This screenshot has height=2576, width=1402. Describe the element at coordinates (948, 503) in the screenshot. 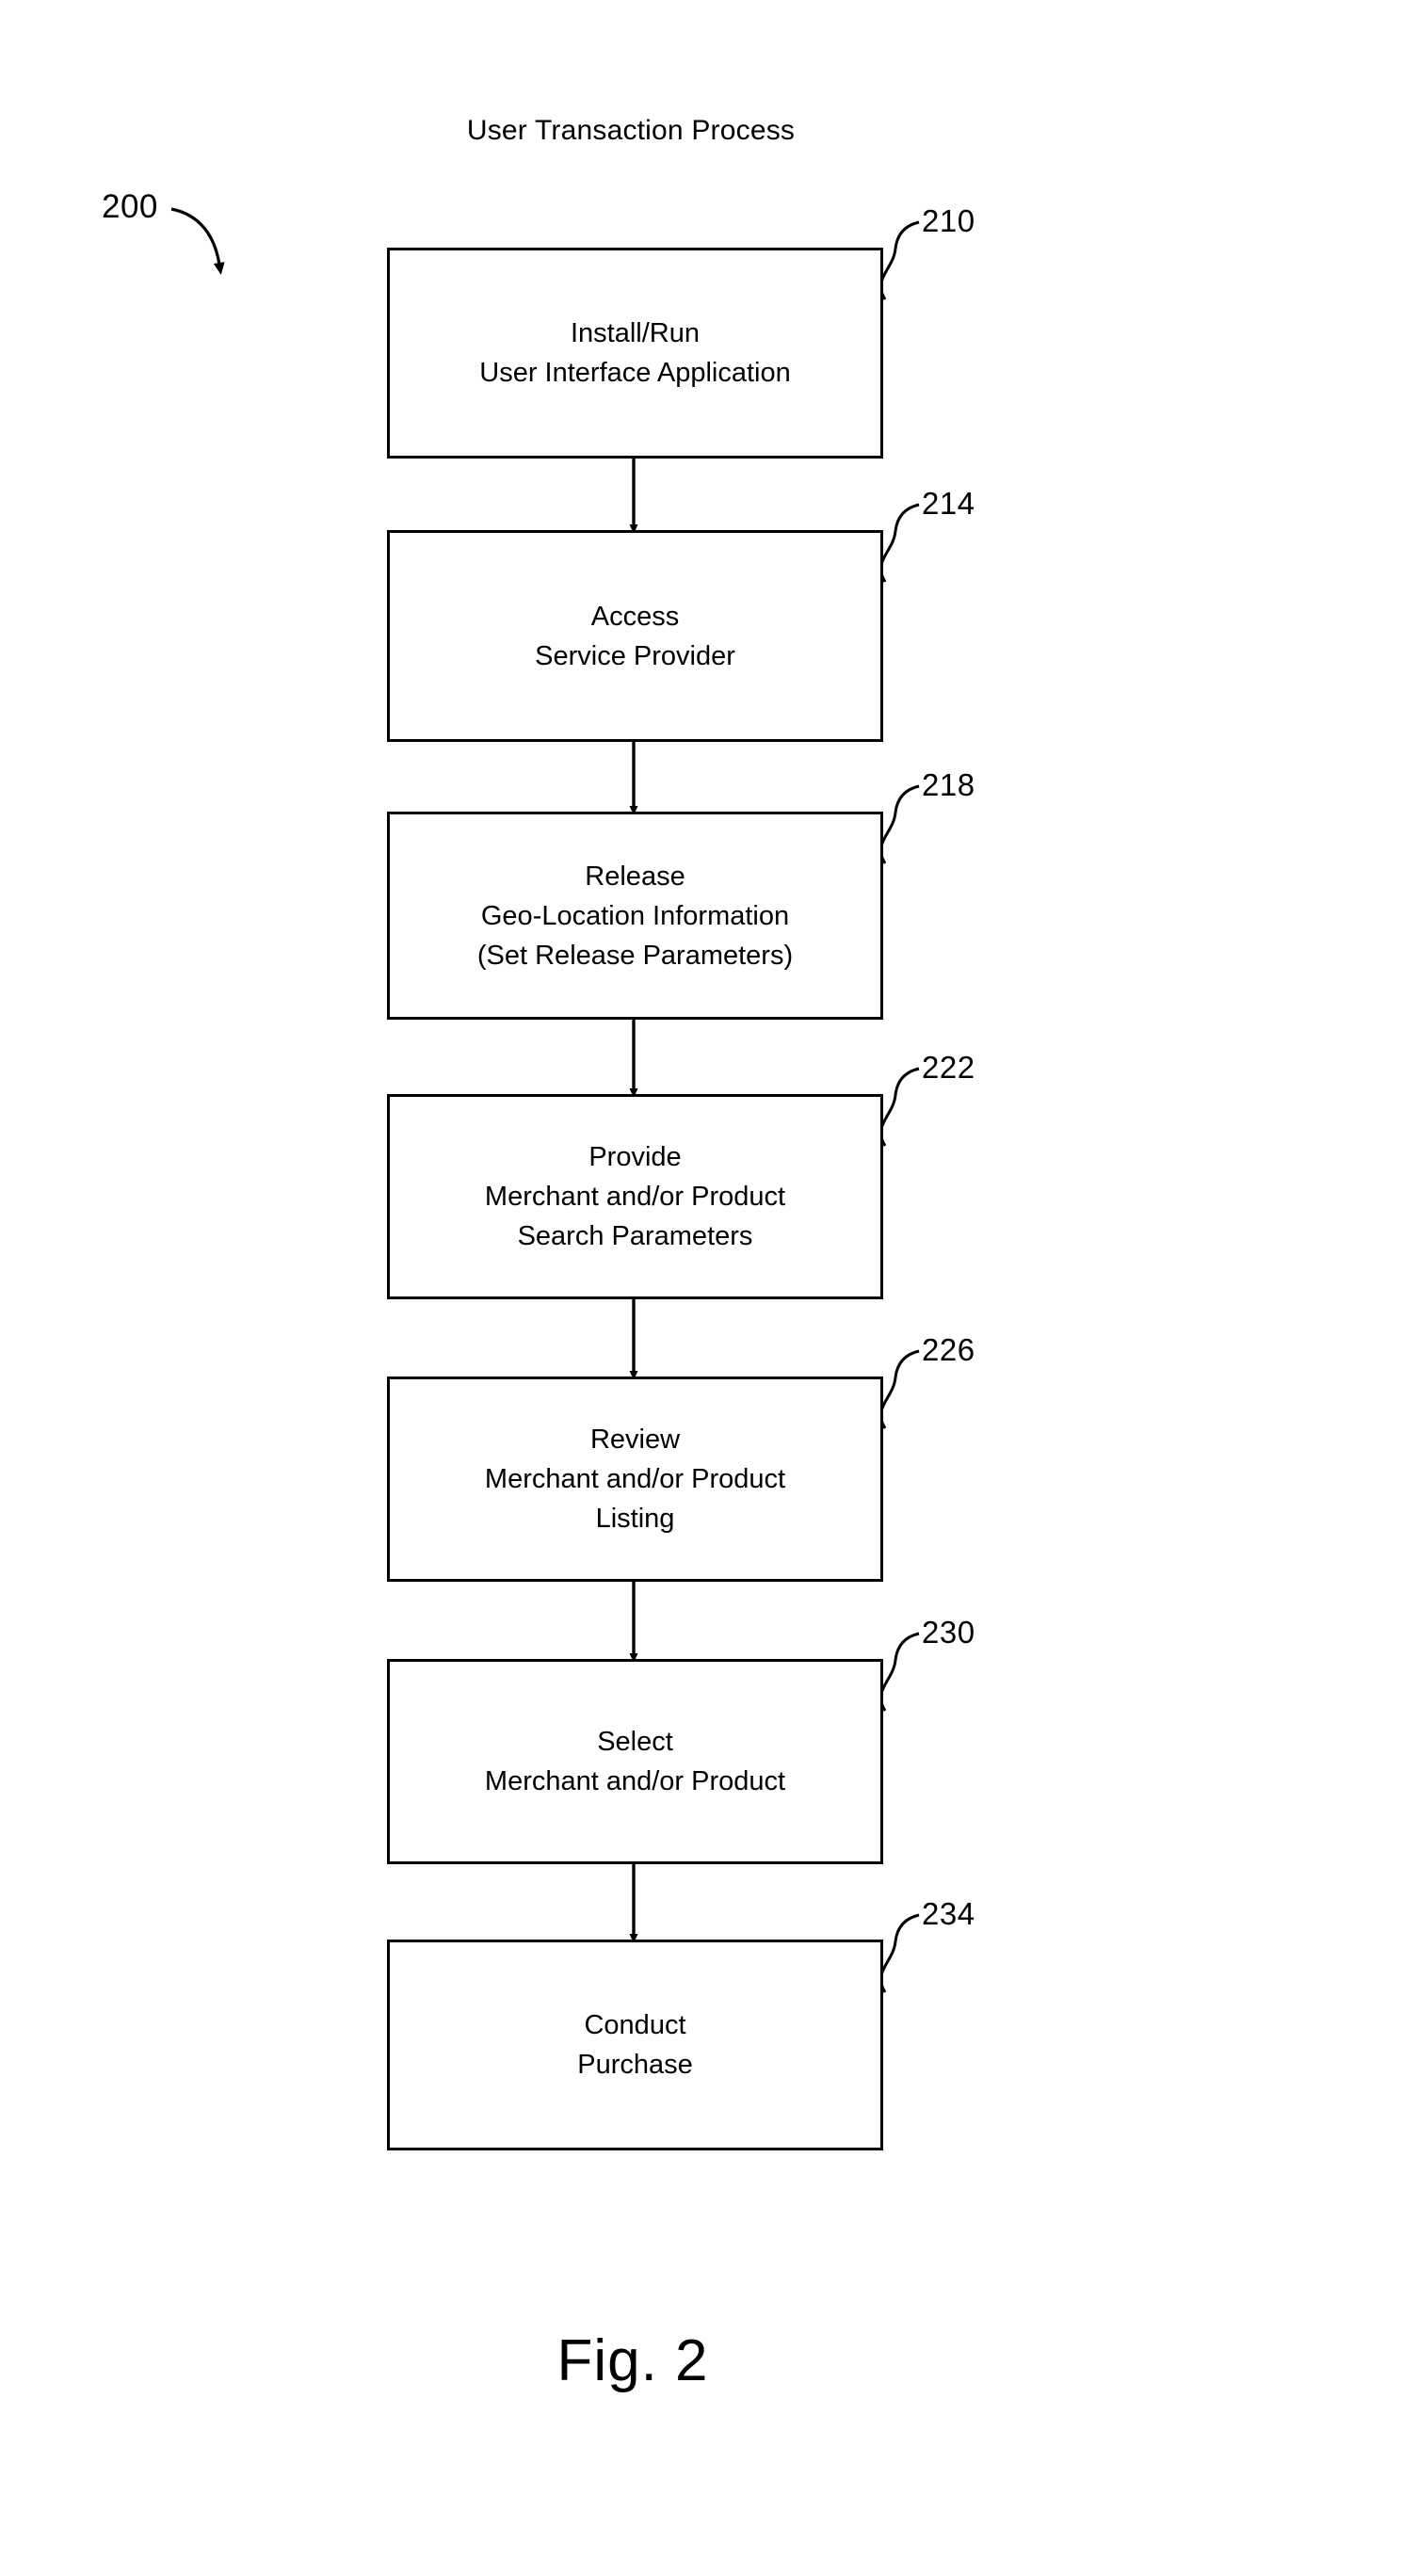

I see `reference-number-214: 214` at that location.